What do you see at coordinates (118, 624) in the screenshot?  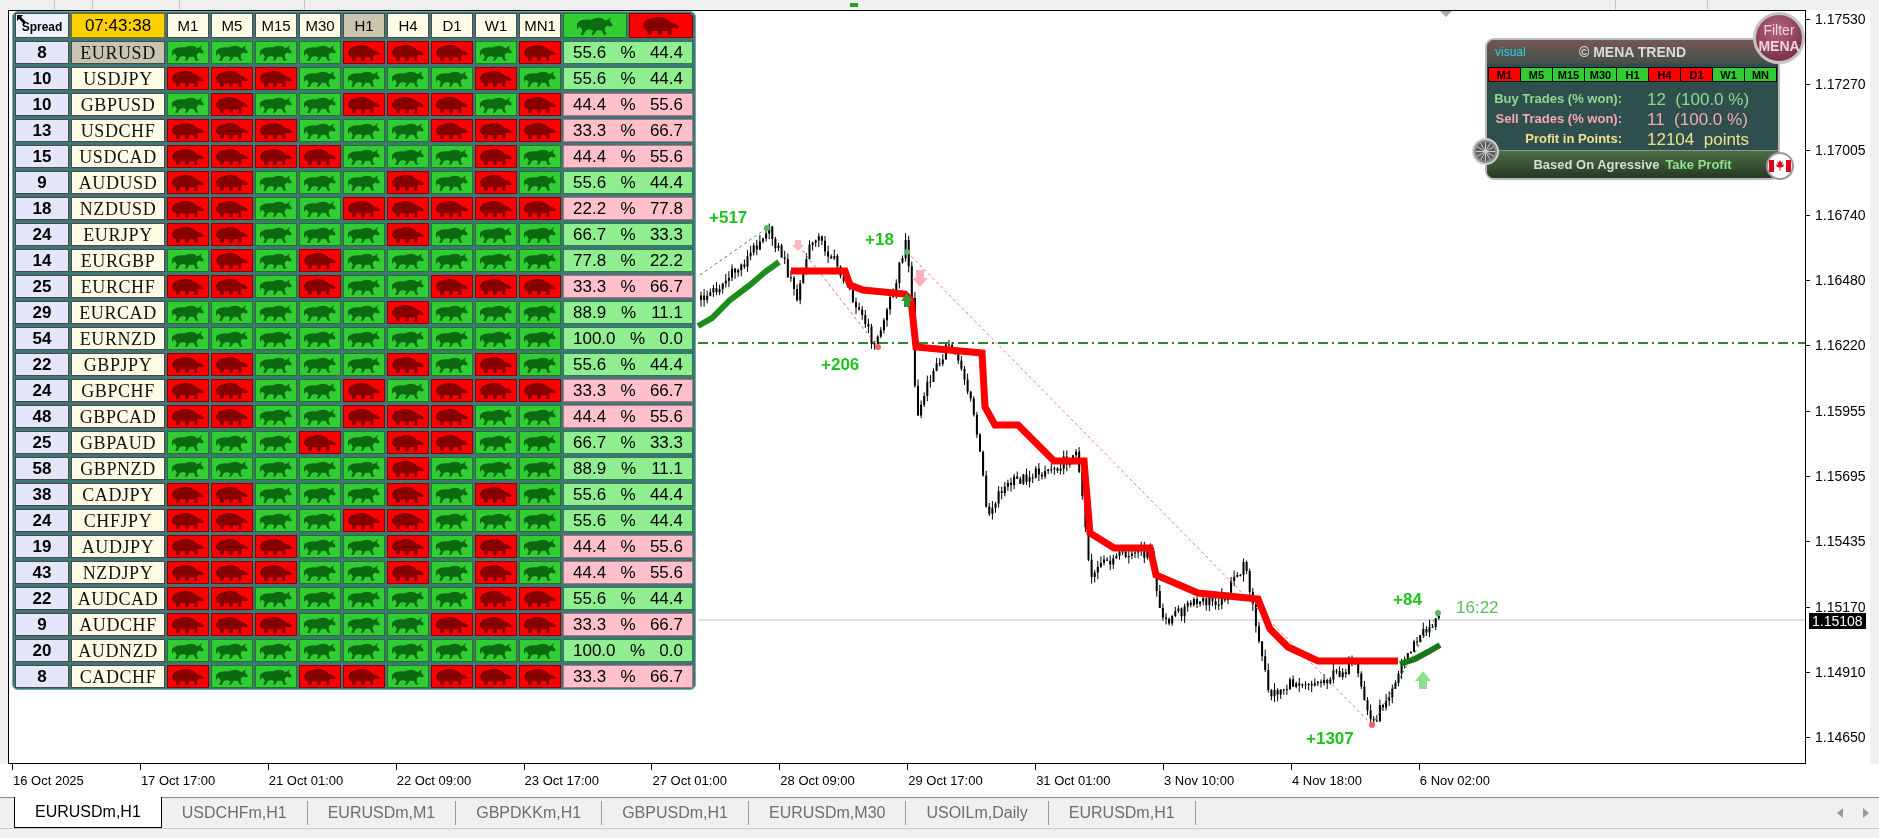 I see `symbol-cell: AUDCHF` at bounding box center [118, 624].